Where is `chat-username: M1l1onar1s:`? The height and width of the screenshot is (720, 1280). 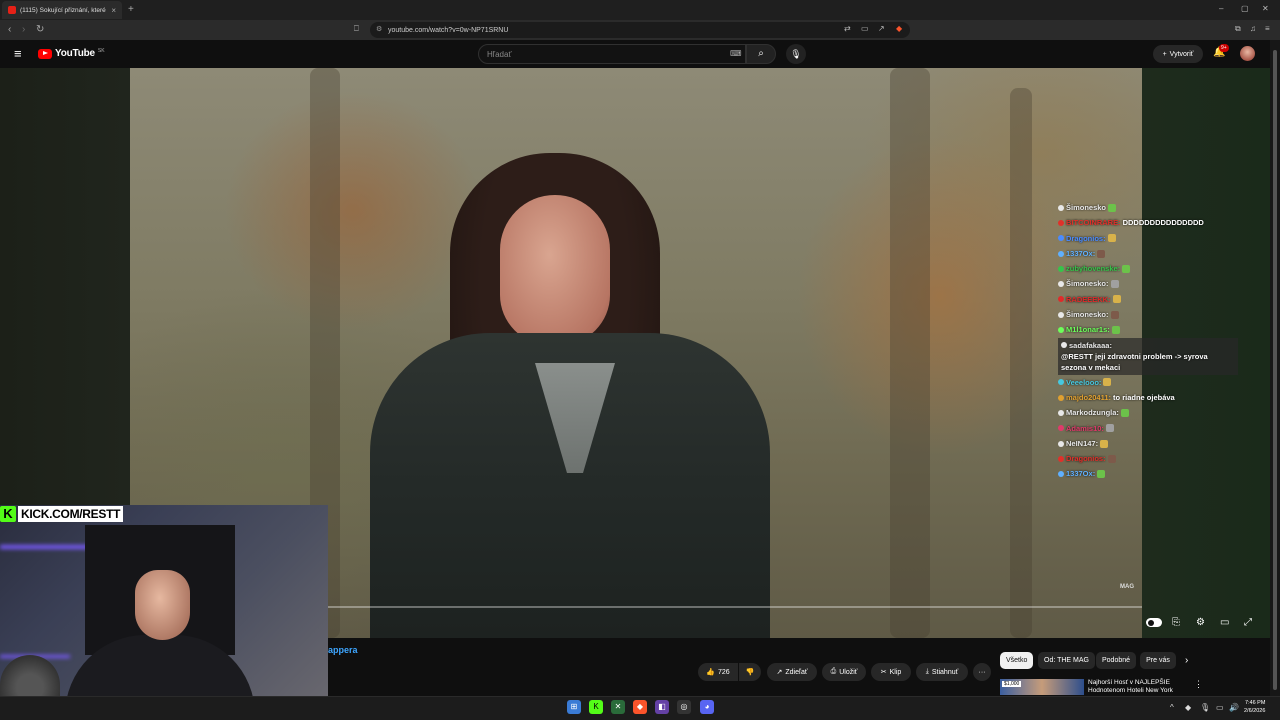 chat-username: M1l1onar1s: is located at coordinates (1088, 330).